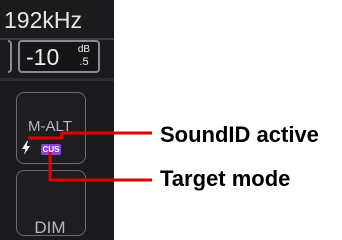 The image size is (342, 240). Describe the element at coordinates (225, 178) in the screenshot. I see `target-mode-label: Target mode` at that location.